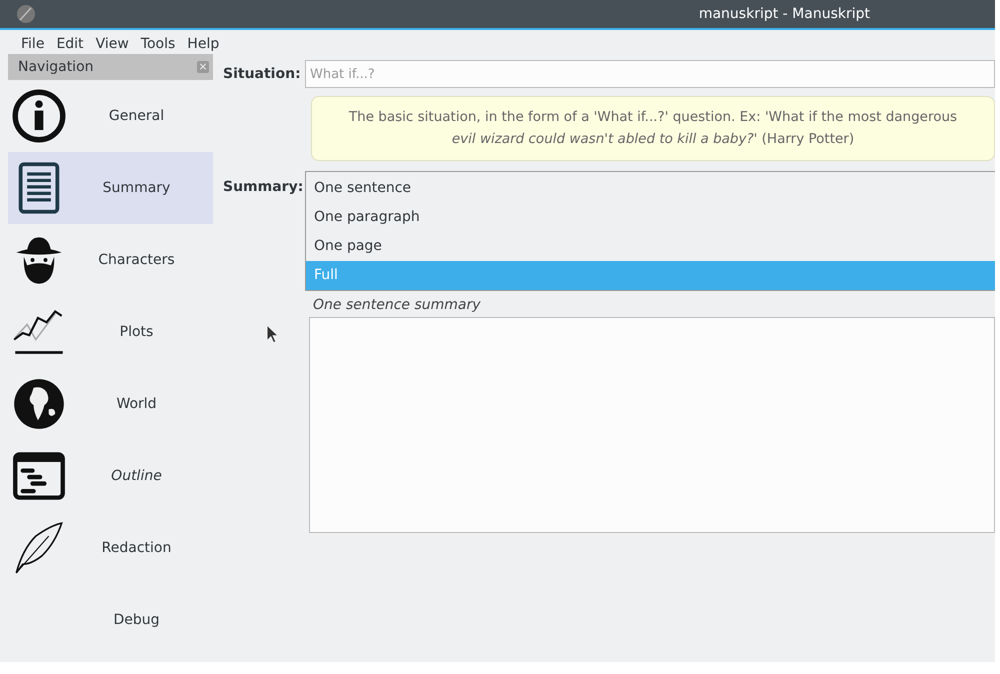  Describe the element at coordinates (653, 139) in the screenshot. I see `hint-text: evil wizard could wasn't abled to kill a baby?' (Harry Potter)` at that location.